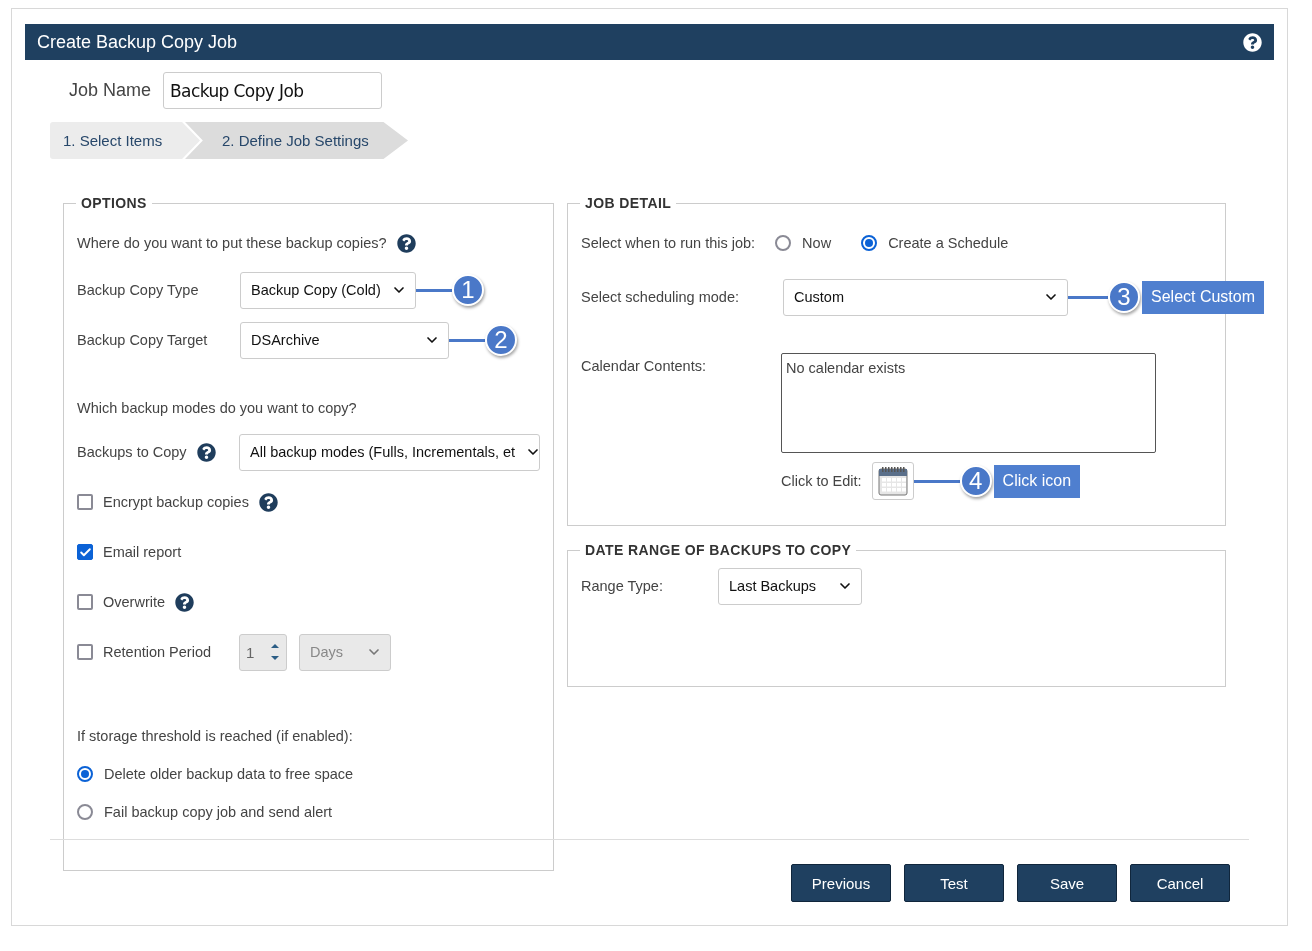  I want to click on step-number-marker: 4, so click(975, 481).